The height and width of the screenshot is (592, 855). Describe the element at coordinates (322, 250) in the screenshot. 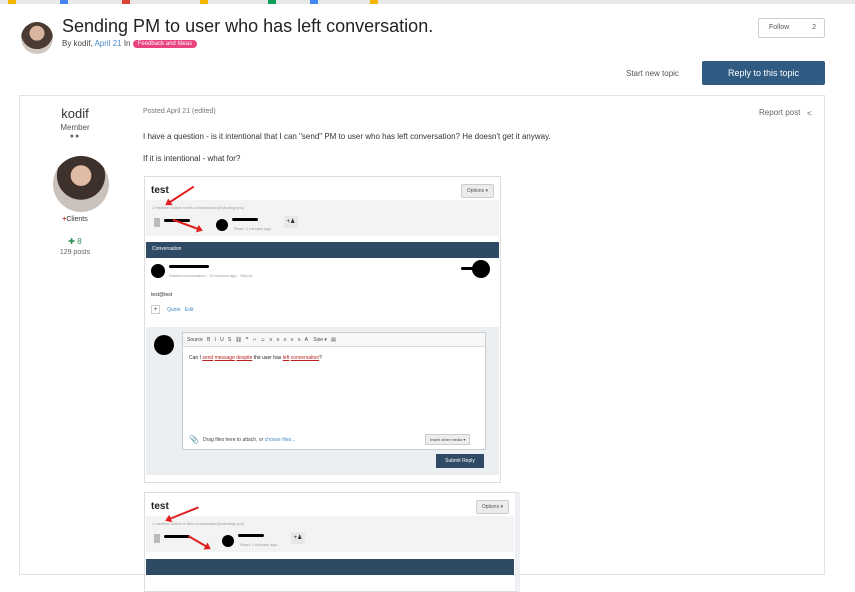

I see `shot-conversation-bar: Conversation` at that location.